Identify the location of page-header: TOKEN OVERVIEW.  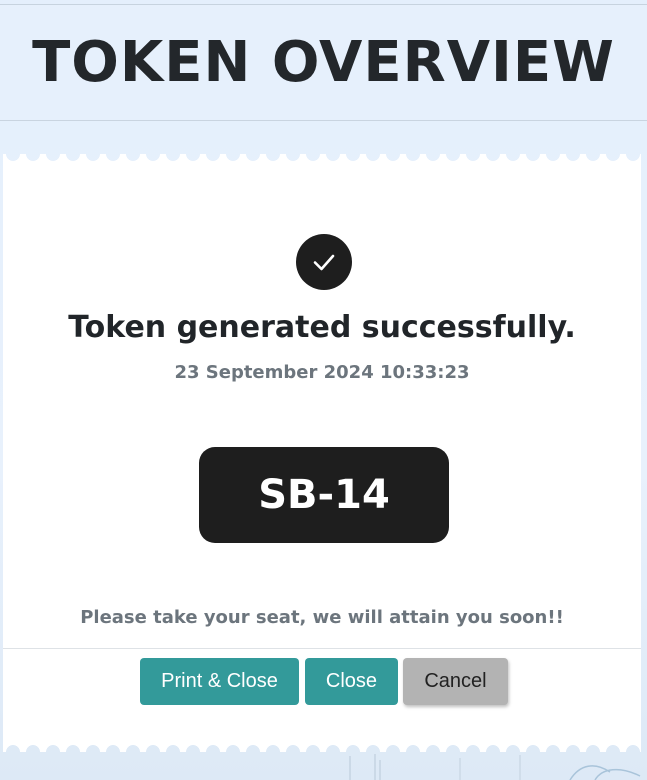
(323, 63).